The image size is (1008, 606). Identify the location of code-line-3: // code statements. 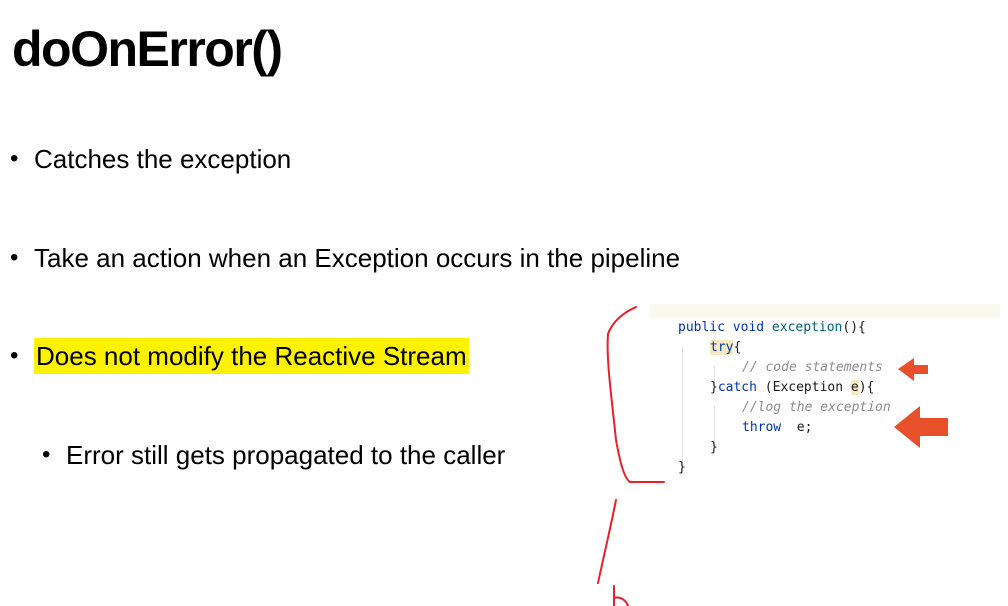
(812, 367).